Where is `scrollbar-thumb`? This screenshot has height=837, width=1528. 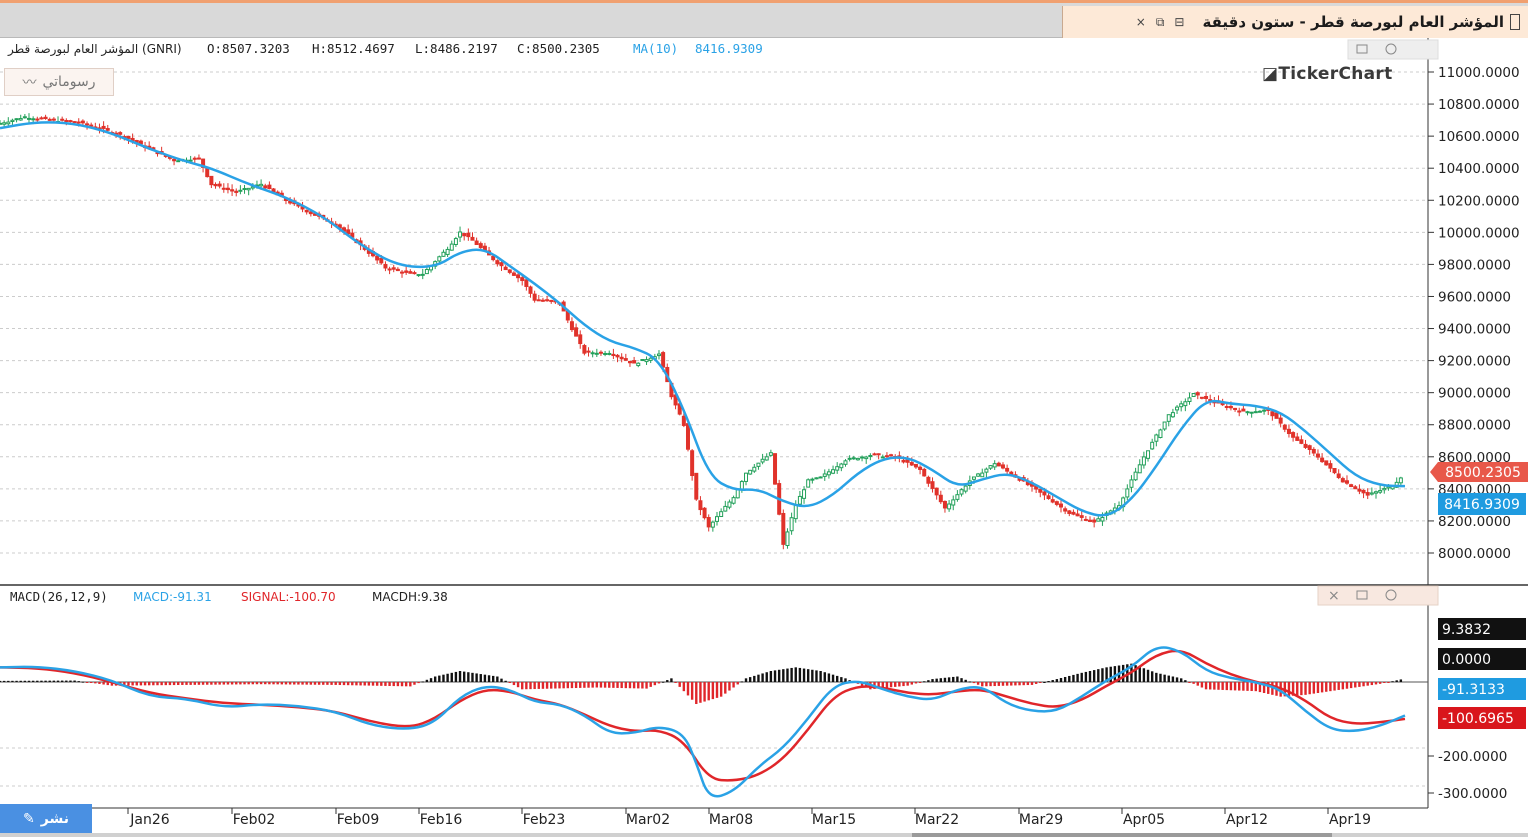
scrollbar-thumb is located at coordinates (1122, 835).